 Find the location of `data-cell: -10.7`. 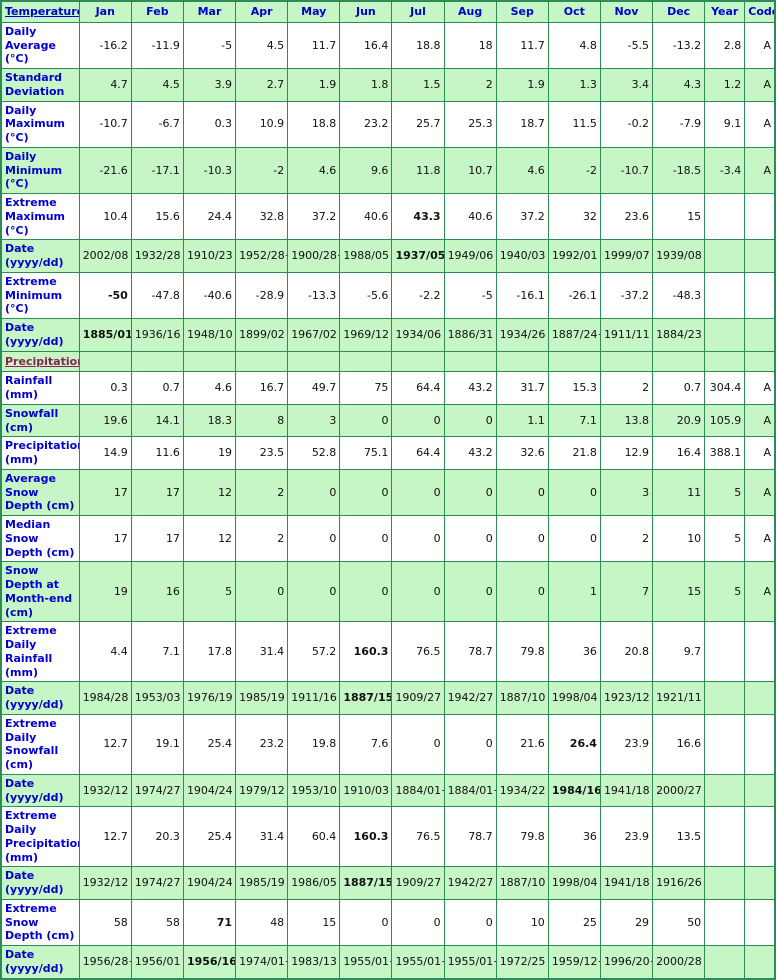

data-cell: -10.7 is located at coordinates (626, 170).